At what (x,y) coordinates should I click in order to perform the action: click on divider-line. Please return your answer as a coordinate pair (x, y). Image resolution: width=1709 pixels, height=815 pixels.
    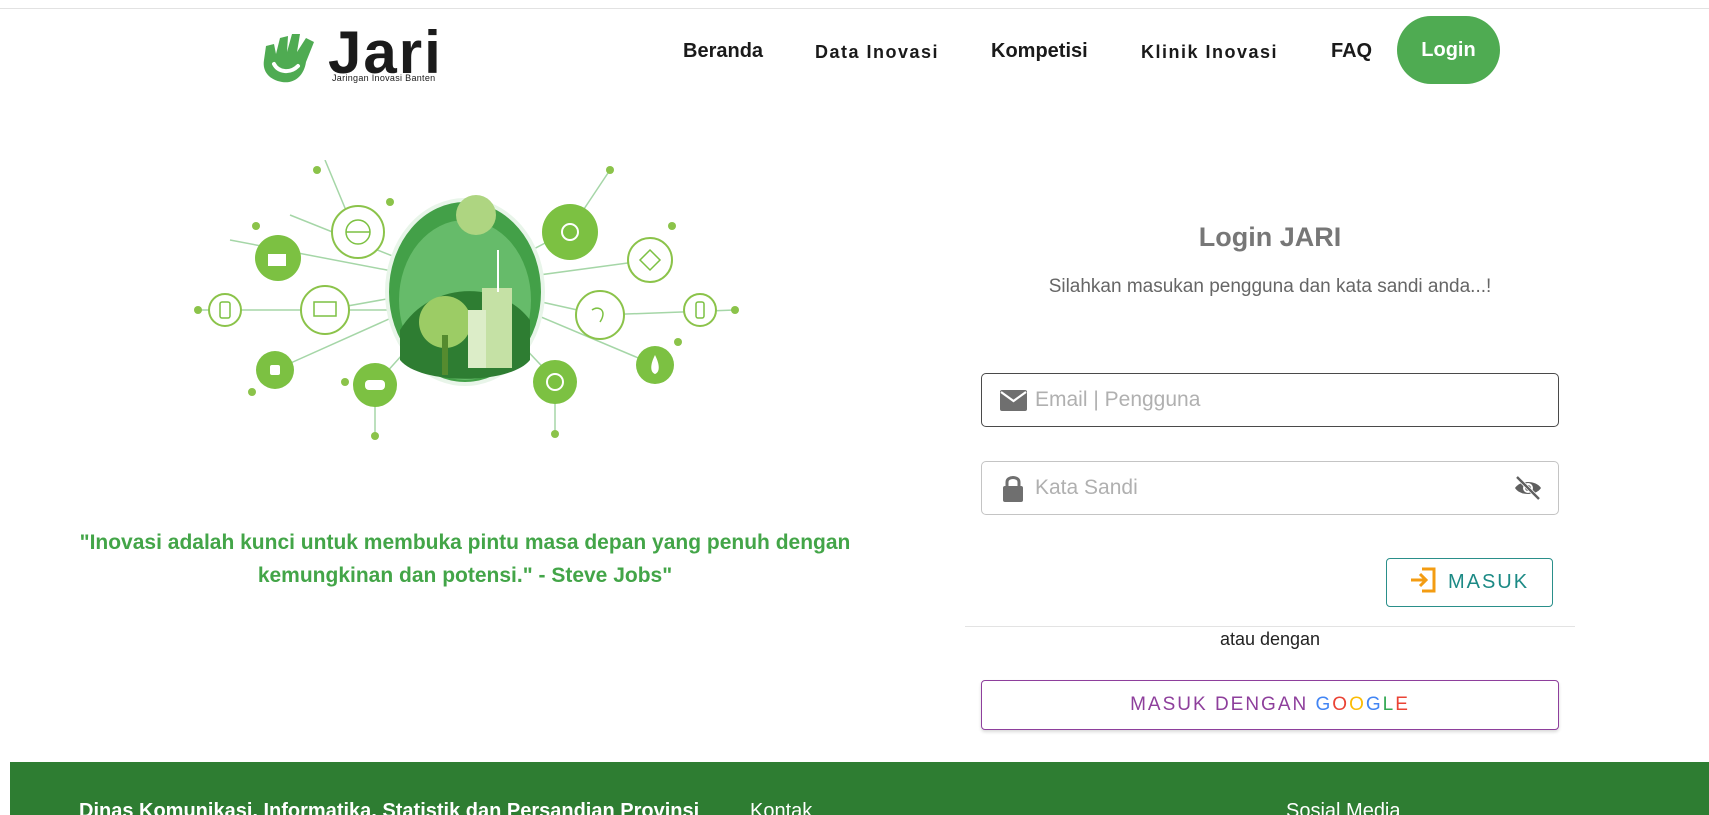
    Looking at the image, I should click on (1270, 626).